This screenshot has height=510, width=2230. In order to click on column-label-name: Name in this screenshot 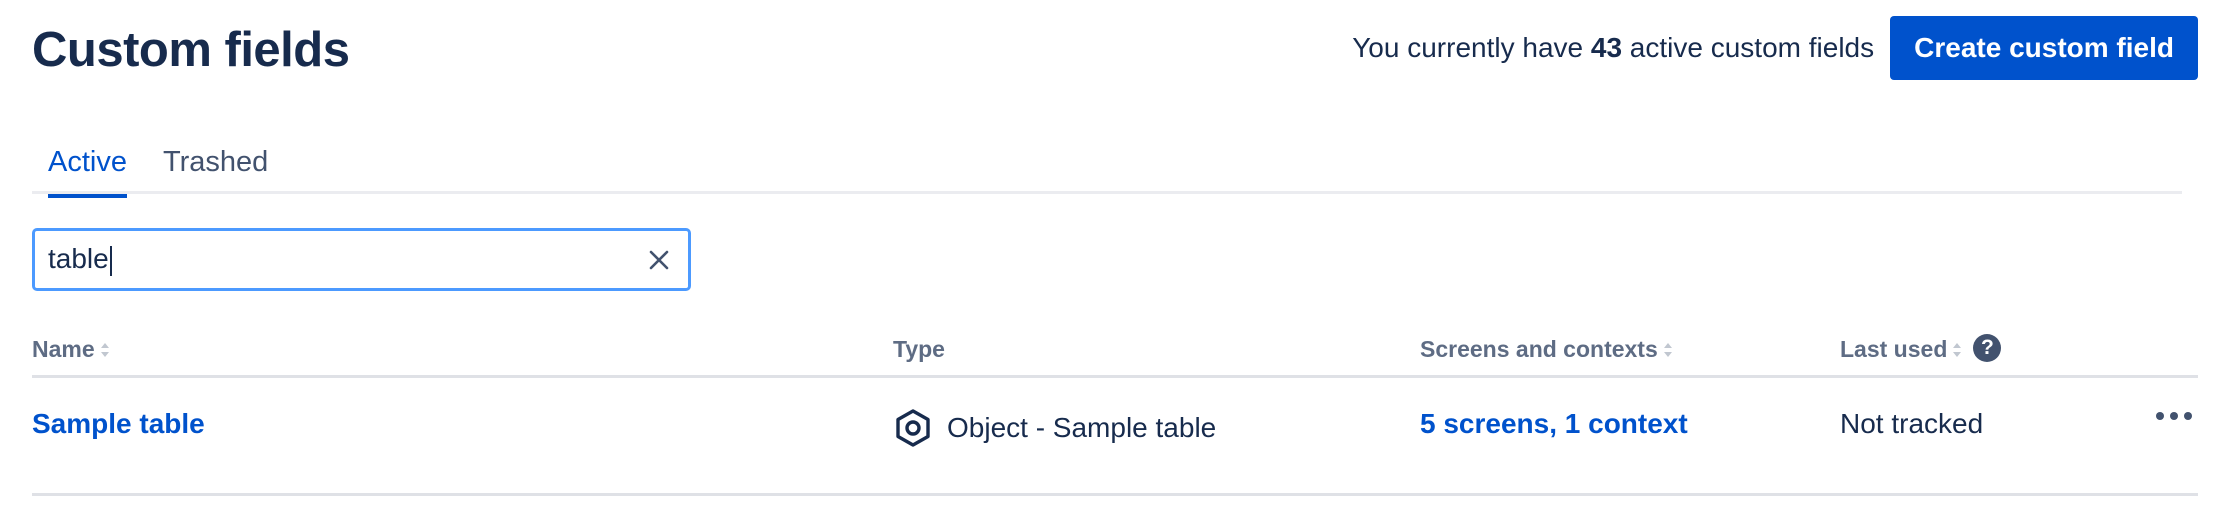, I will do `click(63, 349)`.